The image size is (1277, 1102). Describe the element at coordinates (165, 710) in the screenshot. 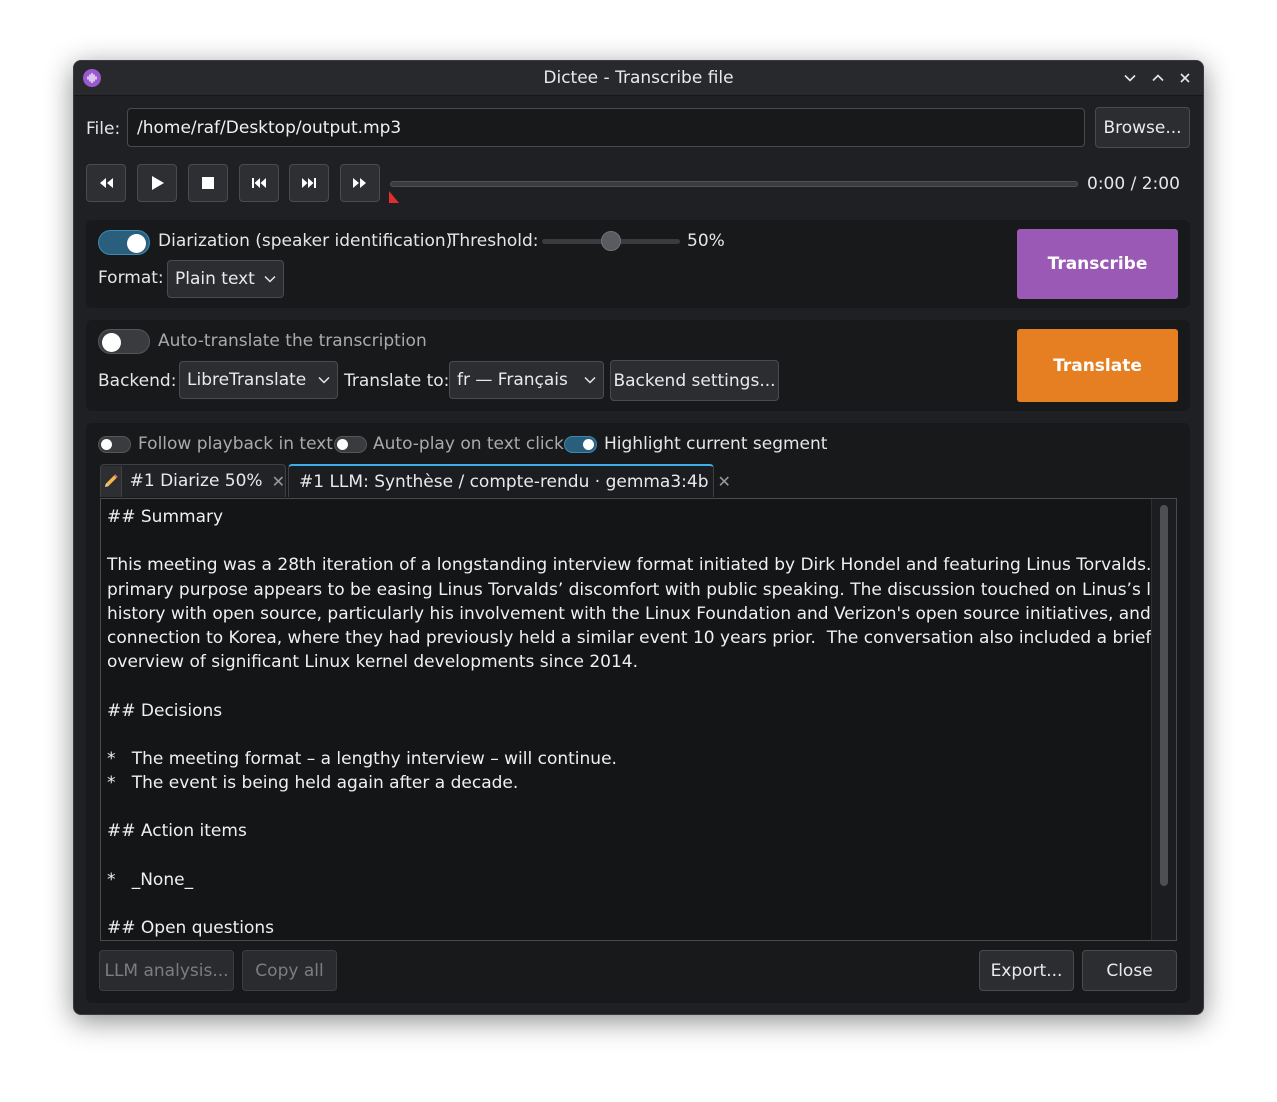

I see `text-line: ## Decisions` at that location.